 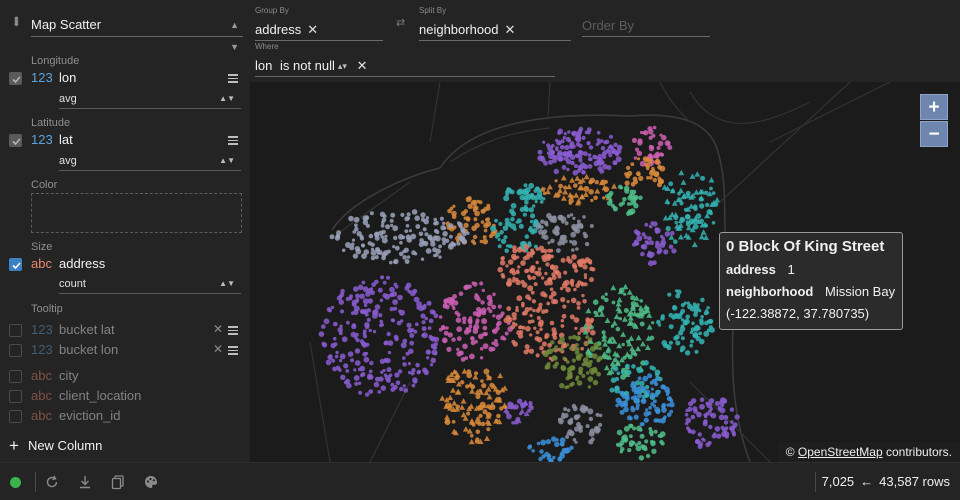 What do you see at coordinates (125, 79) in the screenshot?
I see `column-row-lon: 123 lon` at bounding box center [125, 79].